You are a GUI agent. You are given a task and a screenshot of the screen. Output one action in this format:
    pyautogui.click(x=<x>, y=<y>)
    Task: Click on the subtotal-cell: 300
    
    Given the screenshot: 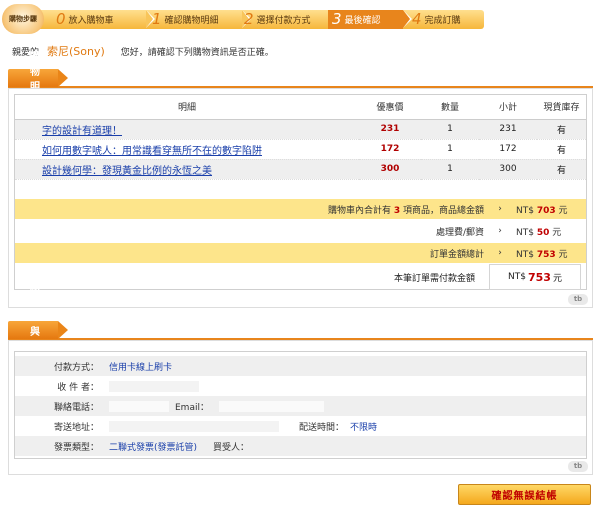 What is the action you would take?
    pyautogui.click(x=508, y=169)
    